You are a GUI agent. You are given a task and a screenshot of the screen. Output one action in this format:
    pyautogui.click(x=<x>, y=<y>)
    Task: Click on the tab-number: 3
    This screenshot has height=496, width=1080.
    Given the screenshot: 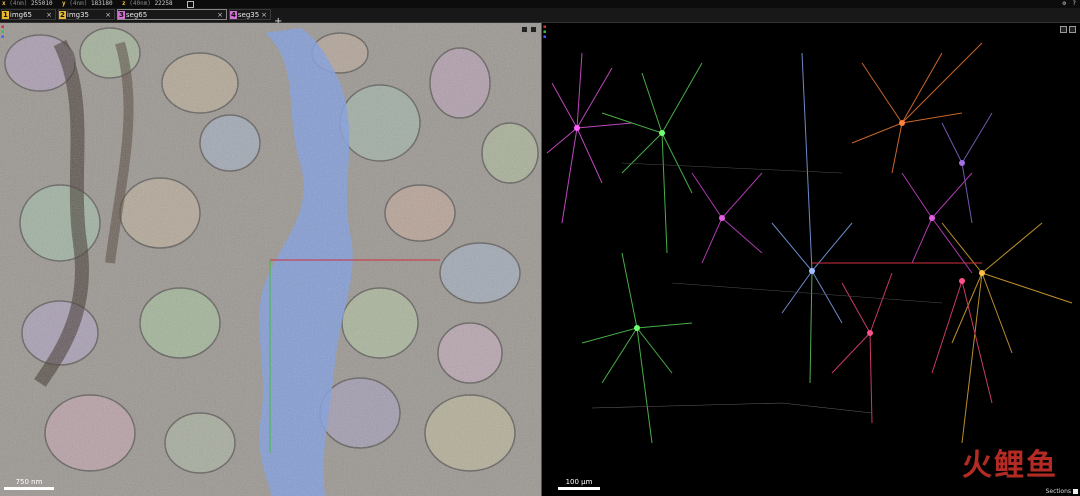 What is the action you would take?
    pyautogui.click(x=121, y=14)
    